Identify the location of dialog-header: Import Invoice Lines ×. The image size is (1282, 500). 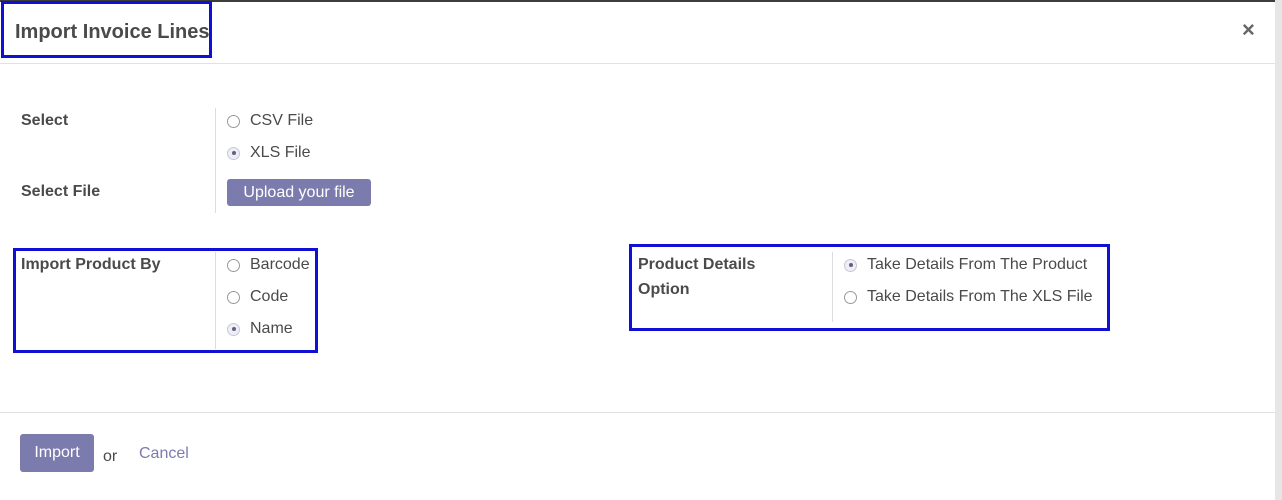
(637, 32).